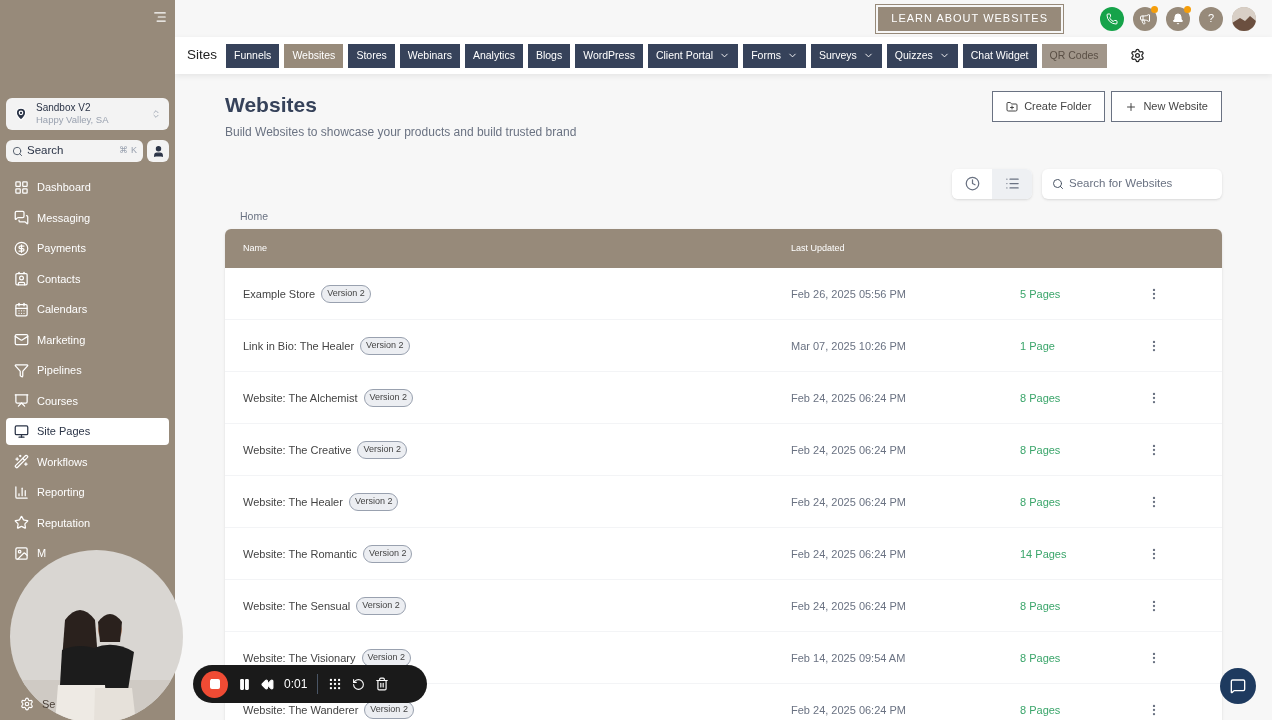  I want to click on chat-button, so click(1238, 686).